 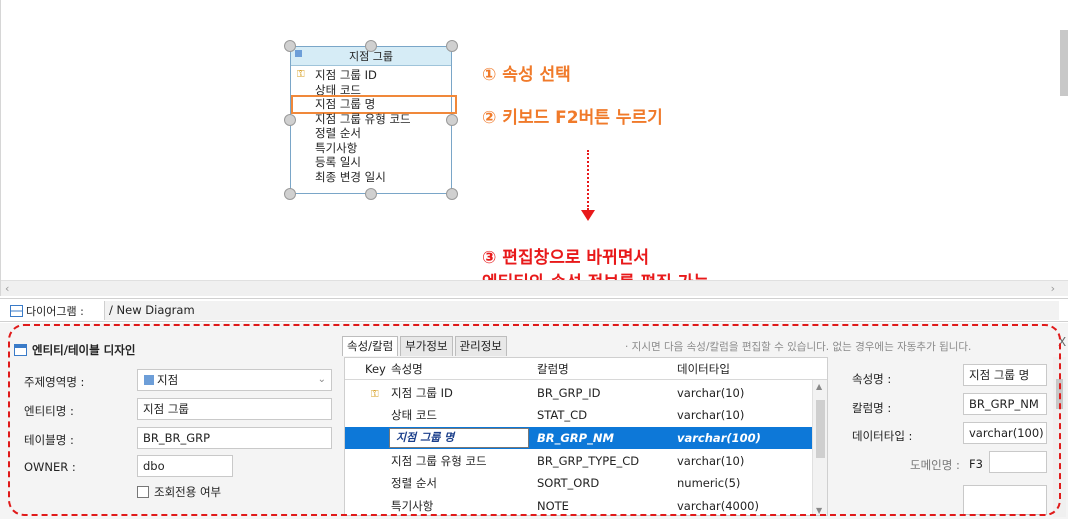 What do you see at coordinates (377, 119) in the screenshot?
I see `entity-attribute: 지점 그룹 유형 코드` at bounding box center [377, 119].